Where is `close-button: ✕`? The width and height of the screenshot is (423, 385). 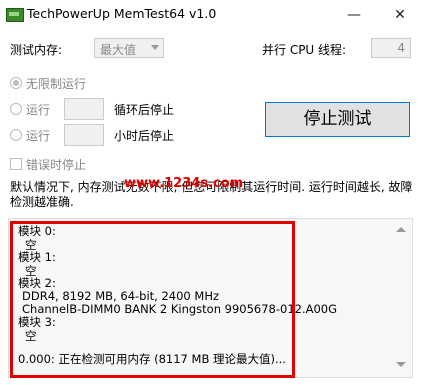
close-button: ✕ is located at coordinates (400, 15).